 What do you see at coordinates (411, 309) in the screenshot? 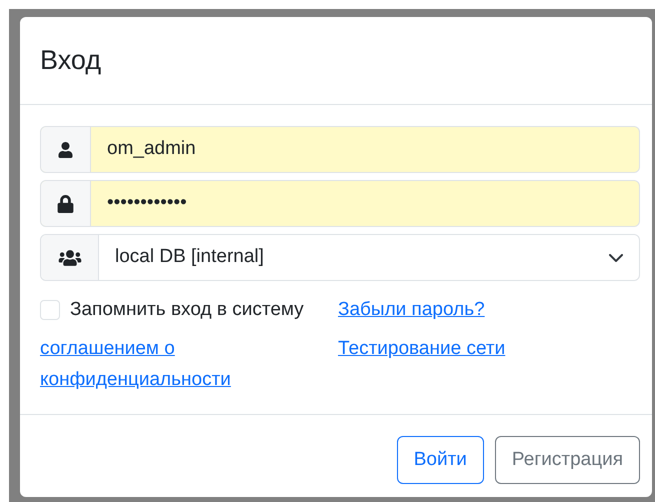
I see `forgot-password-link: Забыли пароль?` at bounding box center [411, 309].